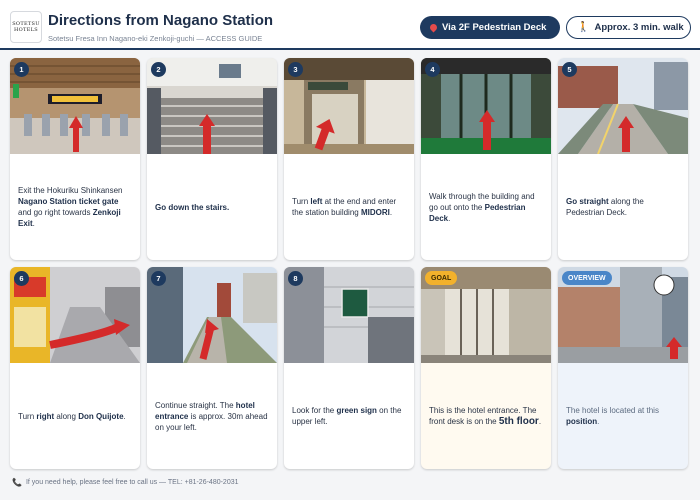 This screenshot has height=500, width=700. Describe the element at coordinates (75, 368) in the screenshot. I see `step-card-6: 6 Turn right along Don Quijote.` at that location.